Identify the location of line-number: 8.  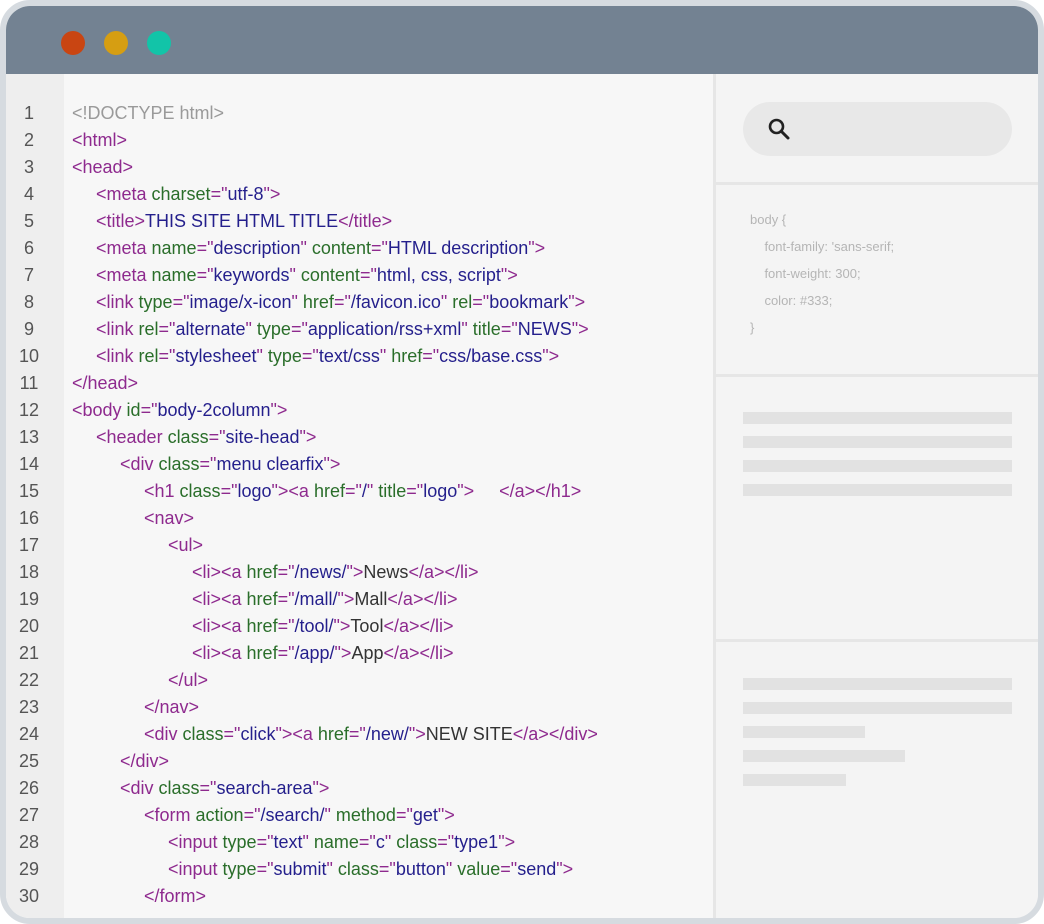
(28, 302).